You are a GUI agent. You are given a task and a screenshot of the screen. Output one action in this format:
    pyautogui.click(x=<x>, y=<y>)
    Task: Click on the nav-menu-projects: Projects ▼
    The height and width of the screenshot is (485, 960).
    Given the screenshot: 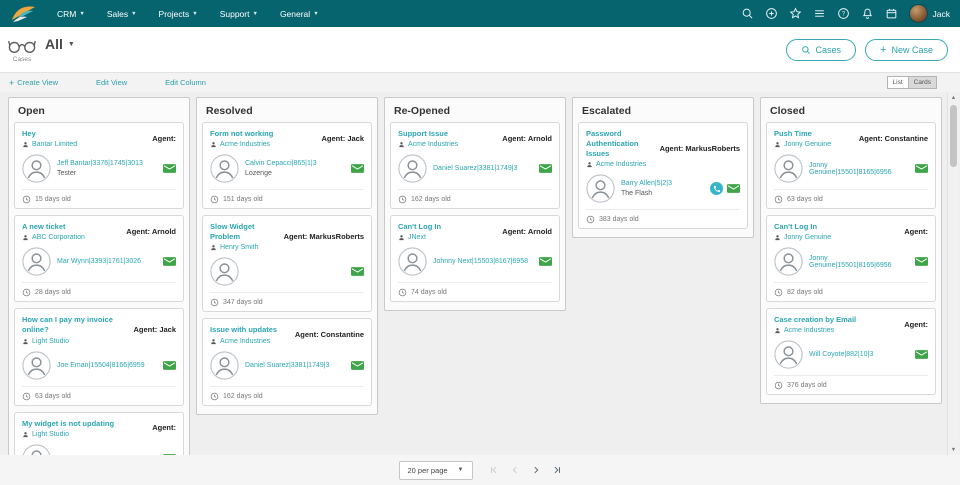 What is the action you would take?
    pyautogui.click(x=178, y=14)
    